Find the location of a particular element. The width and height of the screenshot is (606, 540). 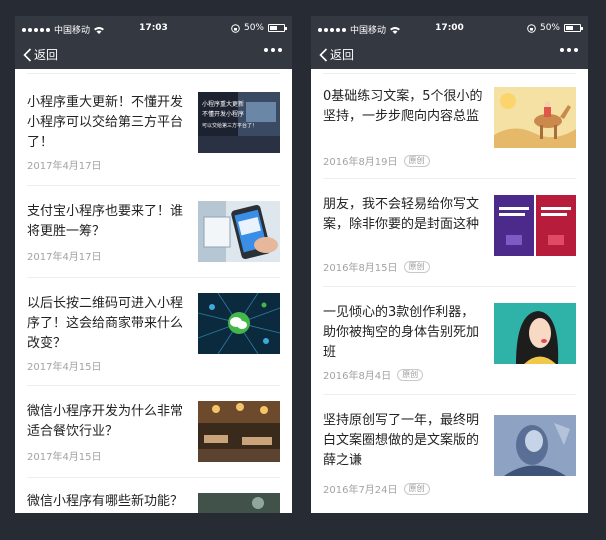

thumb-text: 可以交给第三方平台了！ is located at coordinates (229, 125).